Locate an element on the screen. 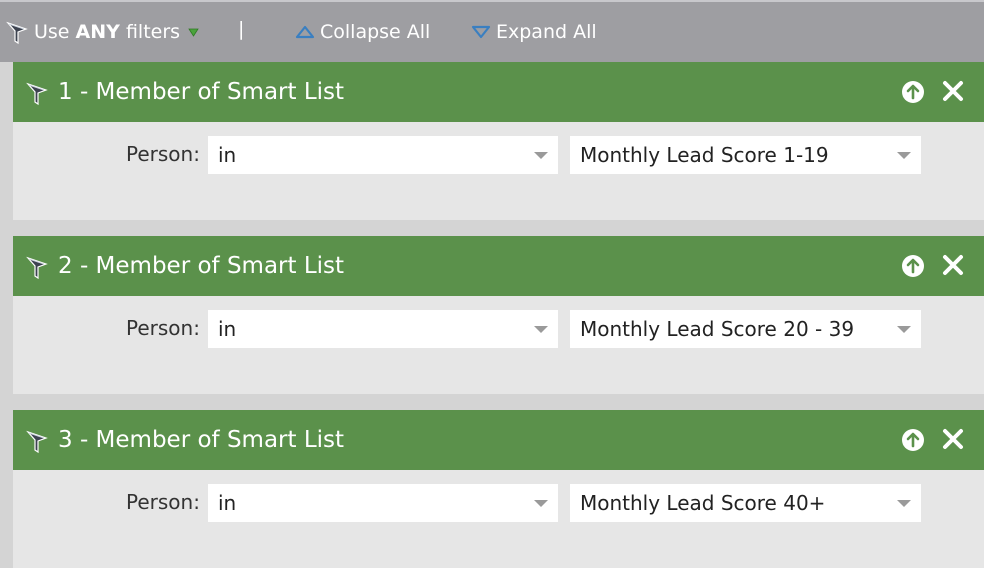 Image resolution: width=984 pixels, height=568 pixels. filter-mode-value: ANY is located at coordinates (97, 32).